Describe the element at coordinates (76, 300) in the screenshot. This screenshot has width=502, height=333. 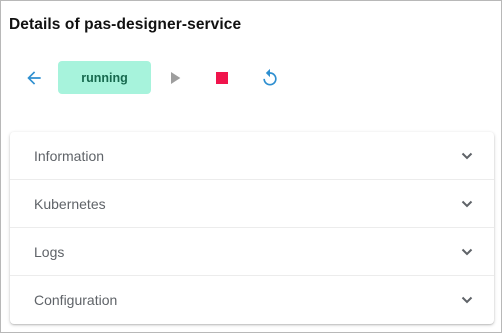
I see `panel-title: Configuration` at that location.